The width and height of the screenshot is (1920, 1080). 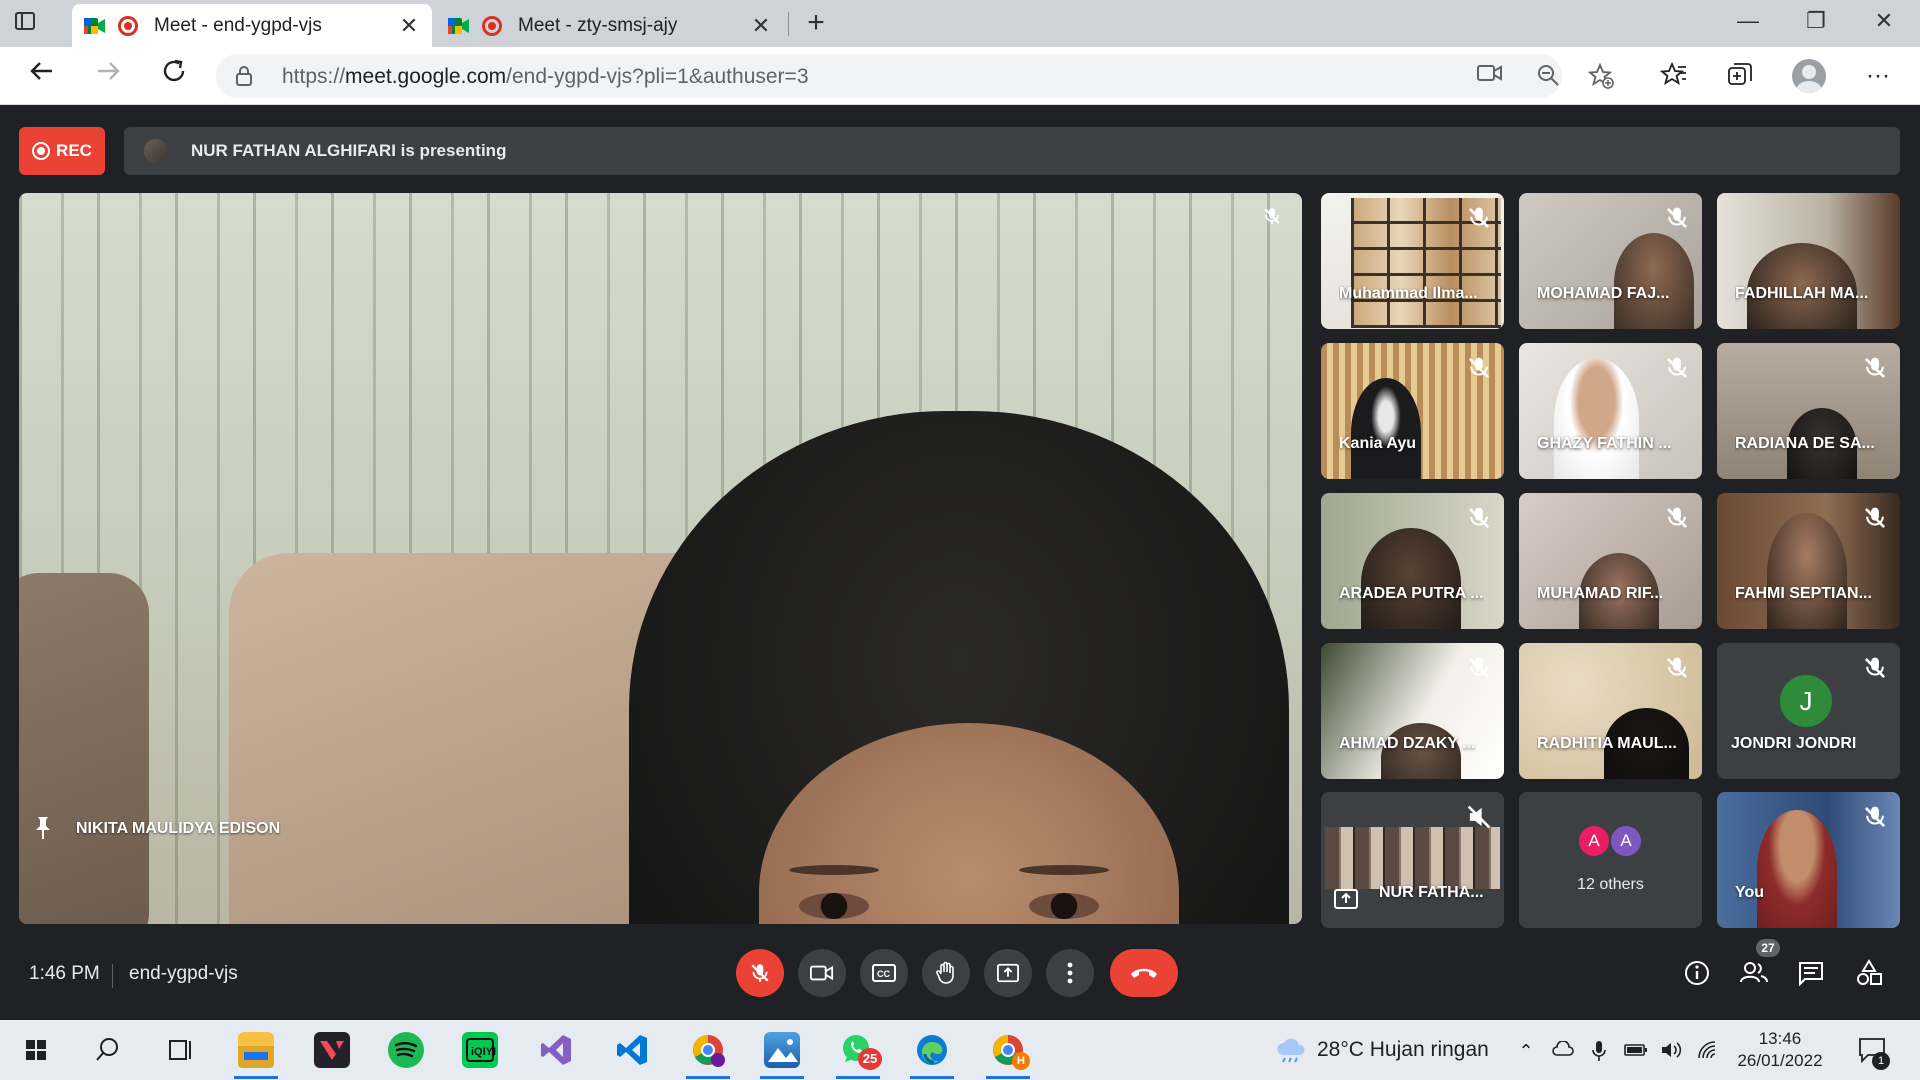 I want to click on weather-widget: 28°C Hujan ringan, so click(x=1382, y=1050).